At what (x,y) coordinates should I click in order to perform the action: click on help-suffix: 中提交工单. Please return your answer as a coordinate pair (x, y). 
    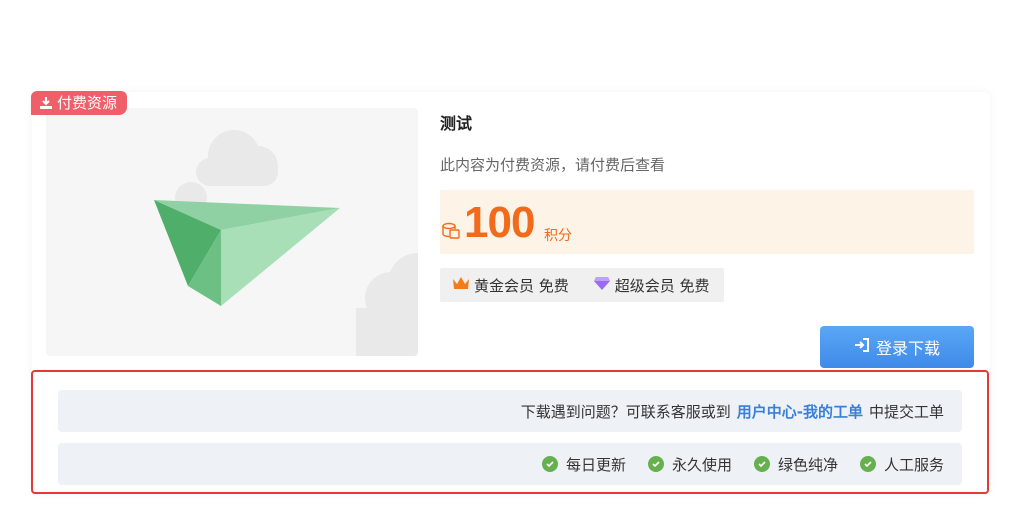
    Looking at the image, I should click on (906, 411).